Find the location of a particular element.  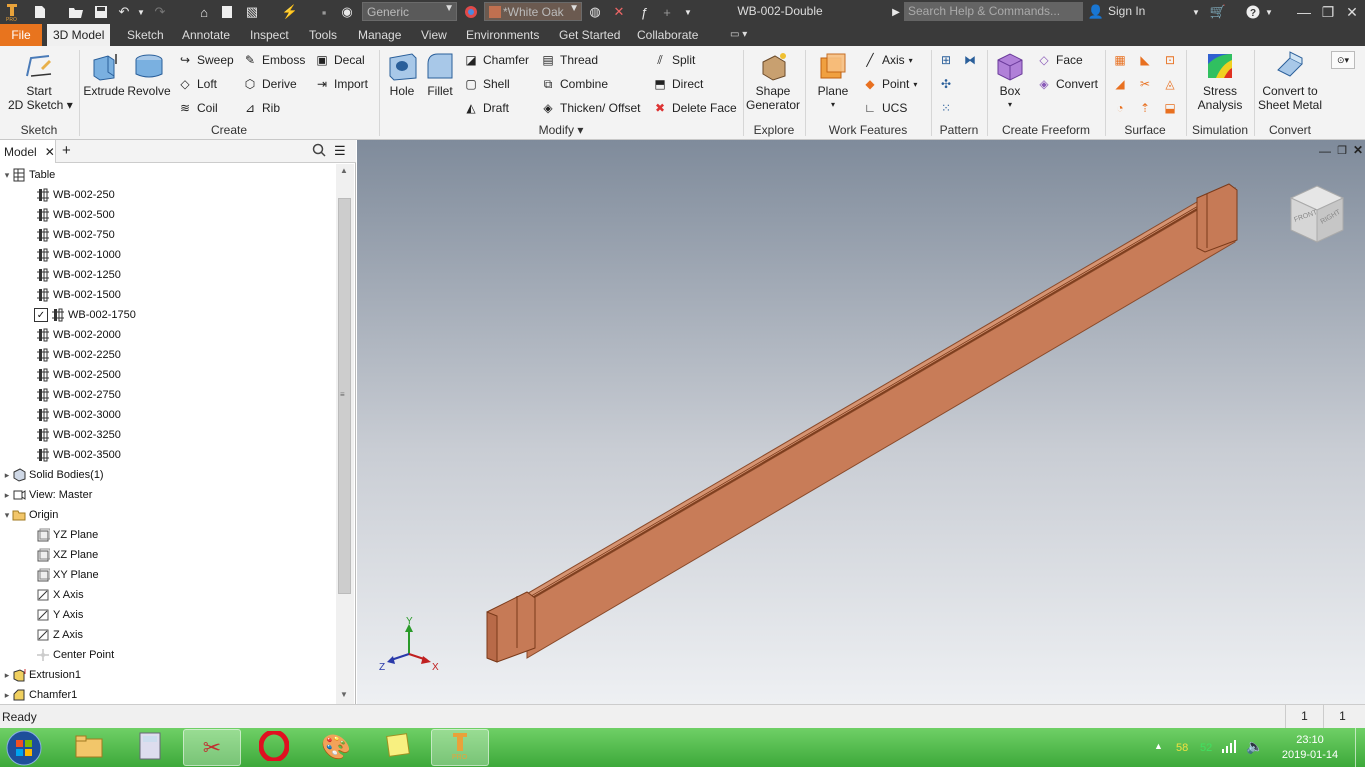

taskbar-calculator is located at coordinates (150, 747).